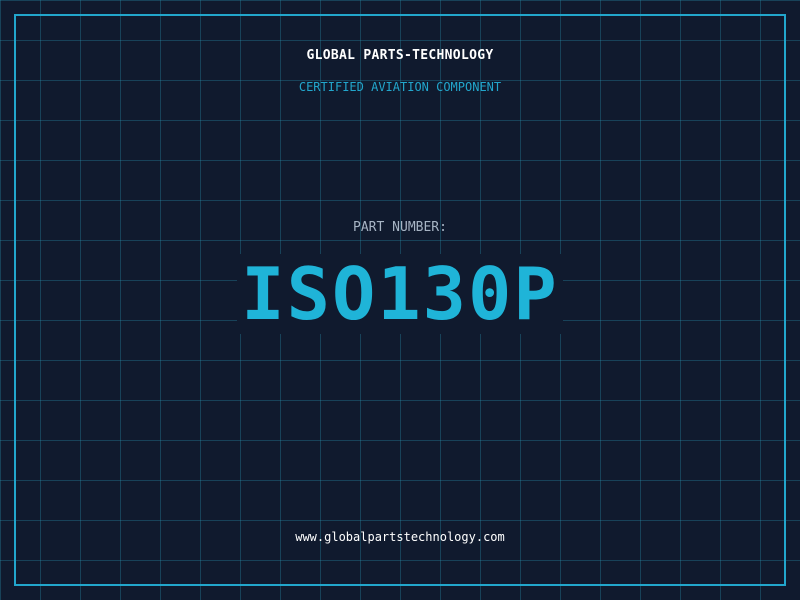 This screenshot has width=800, height=600. What do you see at coordinates (400, 294) in the screenshot?
I see `part-number-value: ISO130P` at bounding box center [400, 294].